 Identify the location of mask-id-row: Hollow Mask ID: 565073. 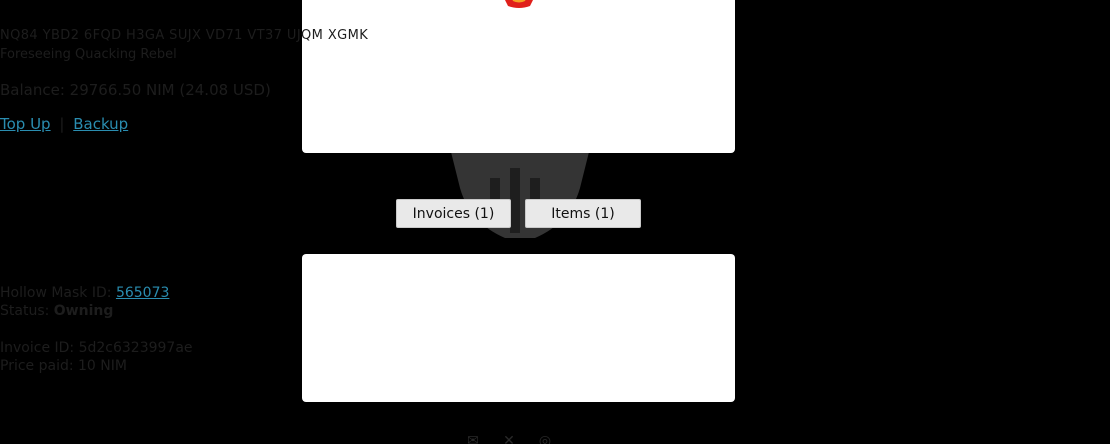
(555, 293).